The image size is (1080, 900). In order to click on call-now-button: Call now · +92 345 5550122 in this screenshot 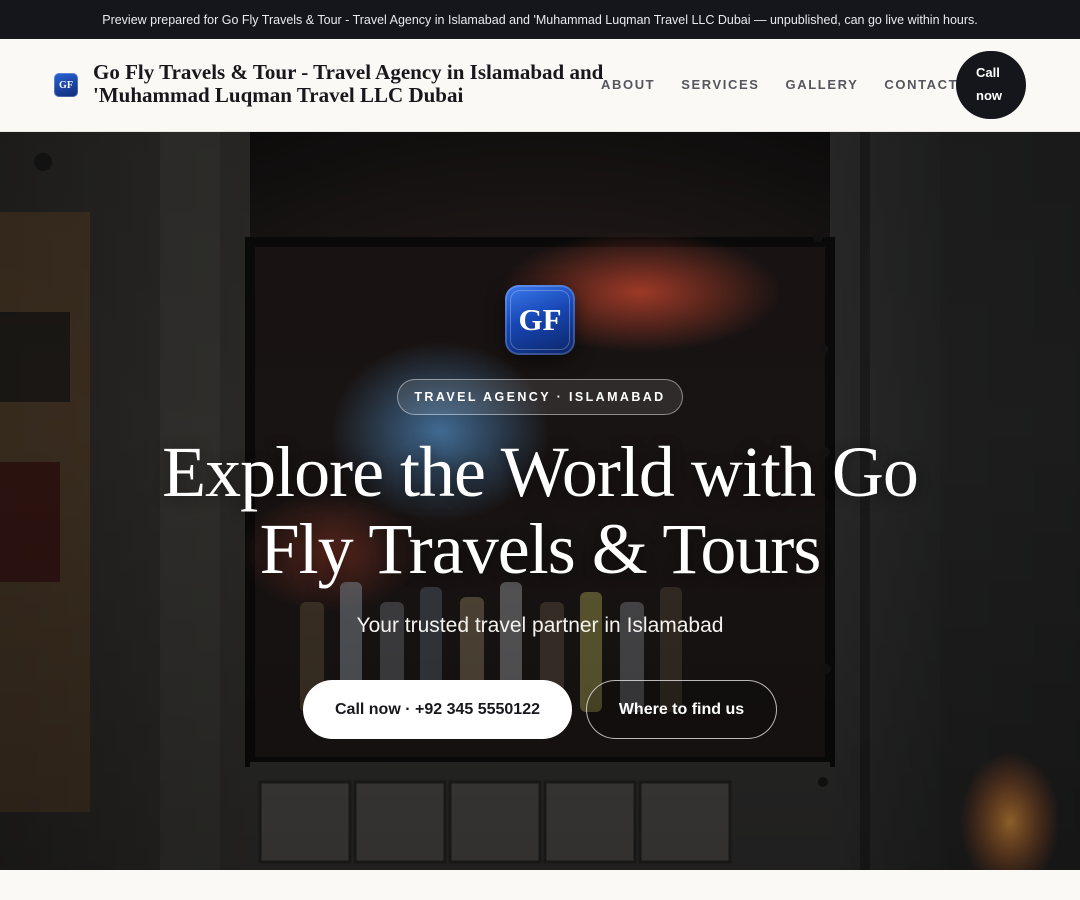, I will do `click(437, 709)`.